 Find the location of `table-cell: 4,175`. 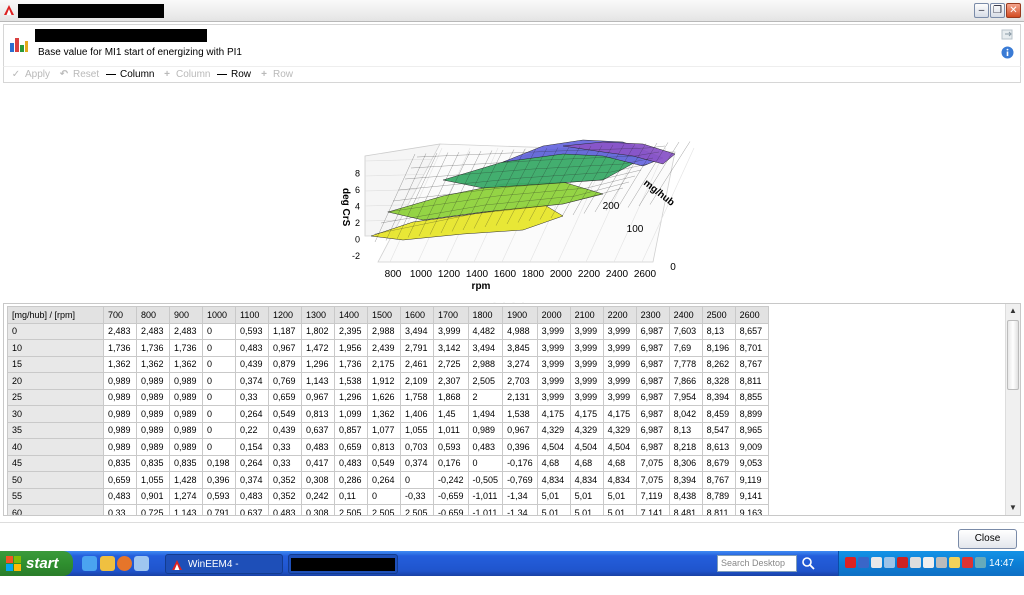

table-cell: 4,175 is located at coordinates (586, 414).